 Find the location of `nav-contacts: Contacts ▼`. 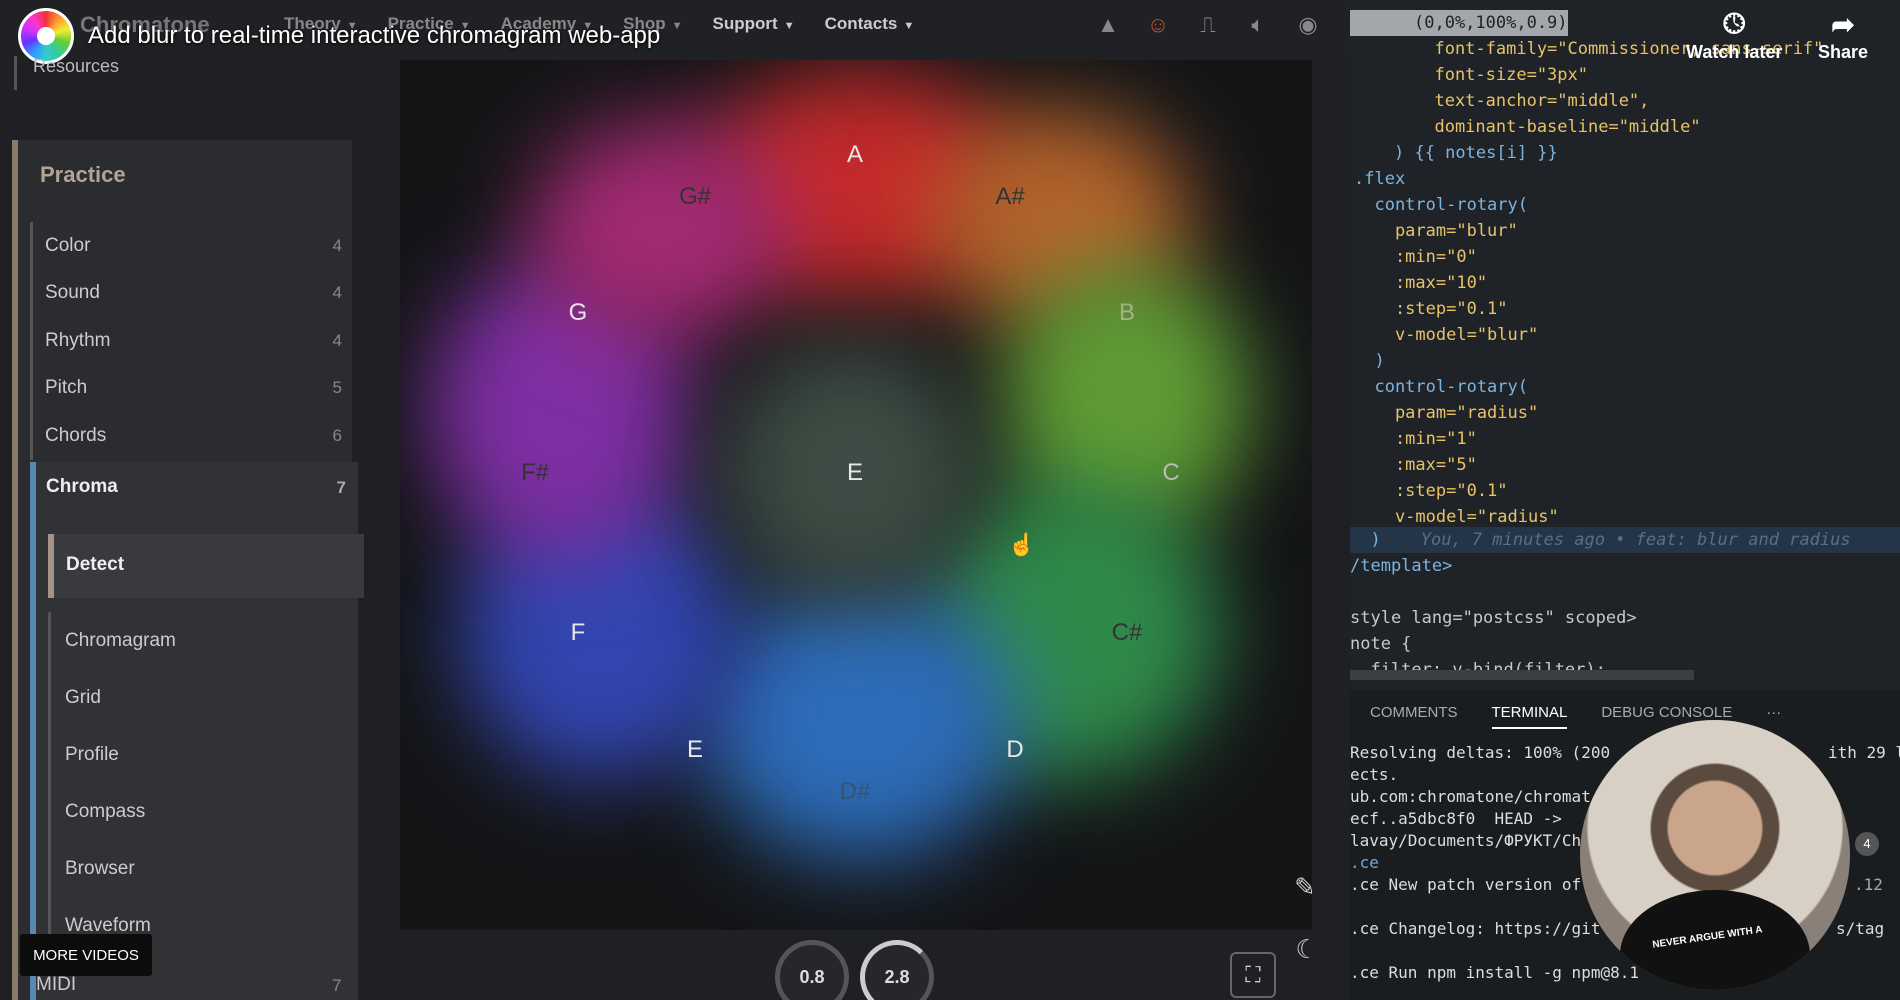

nav-contacts: Contacts ▼ is located at coordinates (870, 24).